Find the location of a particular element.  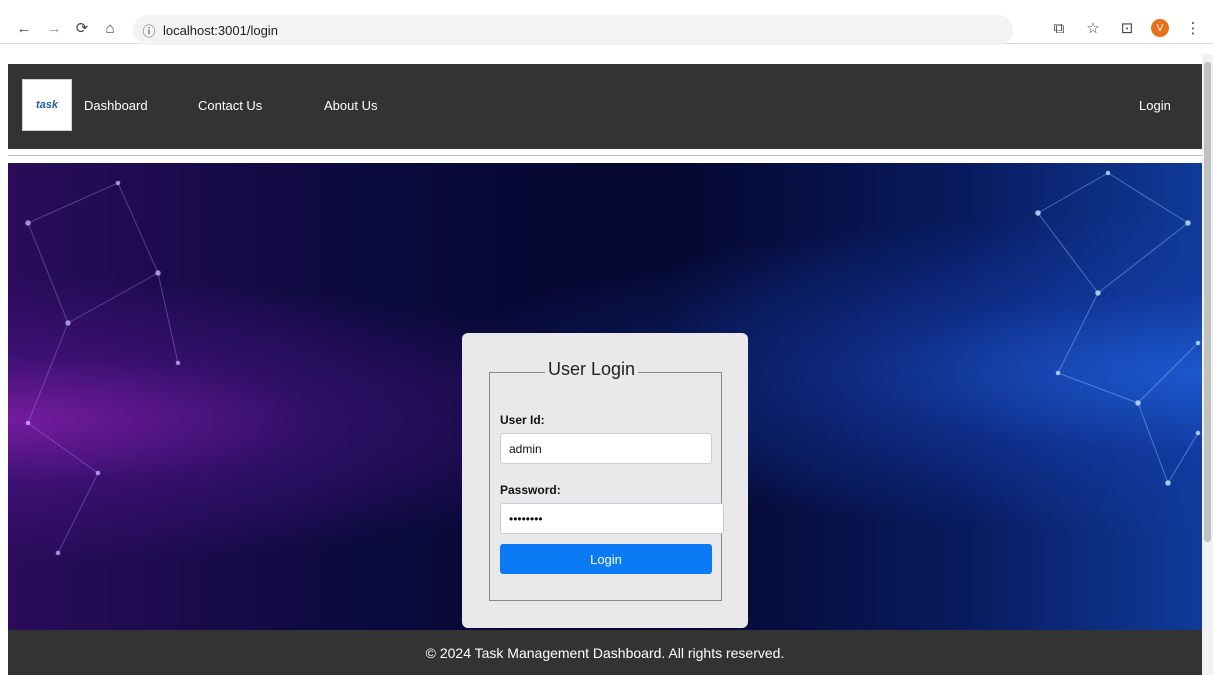

user-id-input: admin is located at coordinates (606, 448).